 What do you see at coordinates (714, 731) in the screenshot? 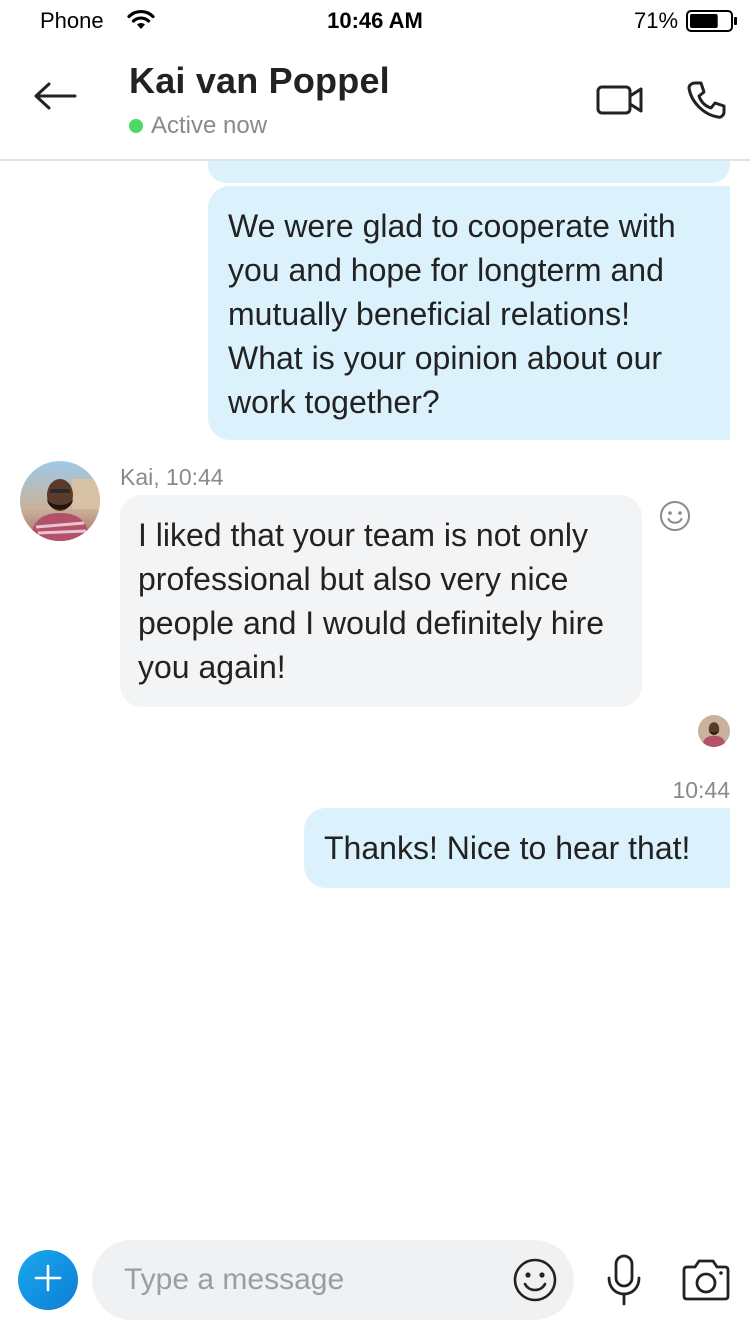
I see `read-receipt-avatar` at bounding box center [714, 731].